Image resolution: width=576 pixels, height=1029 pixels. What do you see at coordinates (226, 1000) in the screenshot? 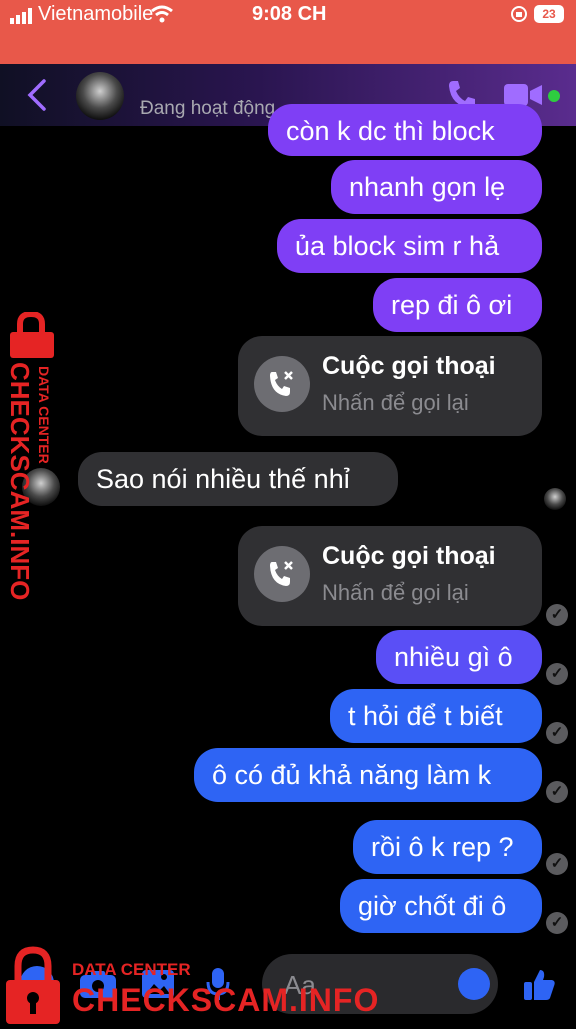
I see `watermark-bottom-text: CHECKSCAM.INFO` at bounding box center [226, 1000].